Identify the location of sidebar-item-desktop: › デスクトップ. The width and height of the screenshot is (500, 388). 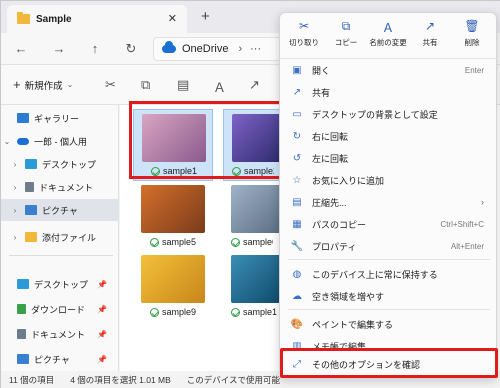
(60, 164).